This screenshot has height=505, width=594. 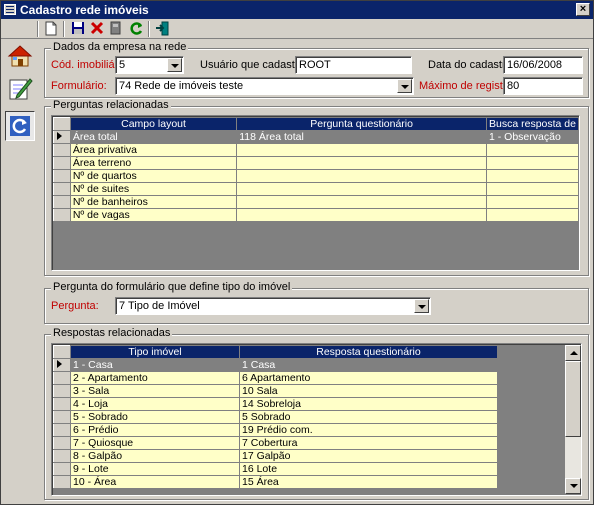 I want to click on table-row: Área privativa, so click(x=316, y=150).